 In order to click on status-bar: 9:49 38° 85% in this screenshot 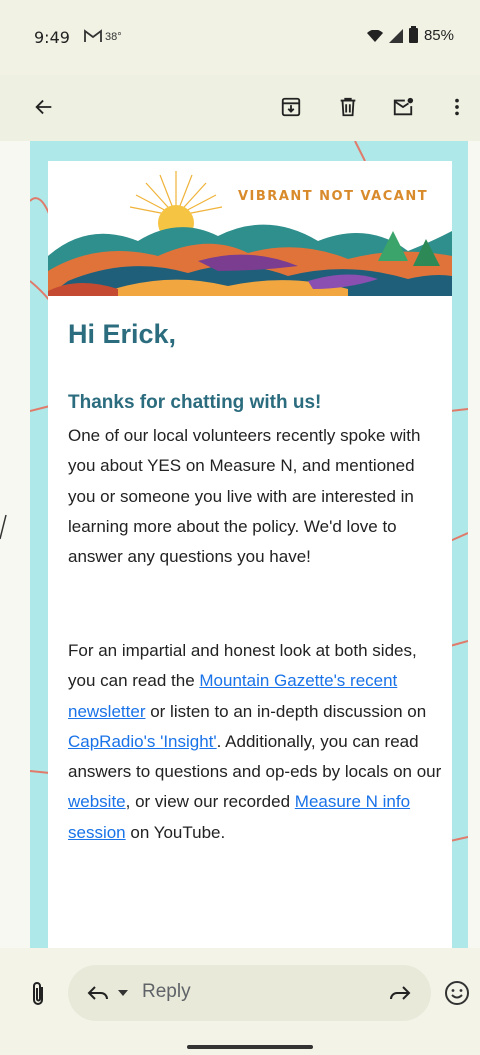, I will do `click(240, 37)`.